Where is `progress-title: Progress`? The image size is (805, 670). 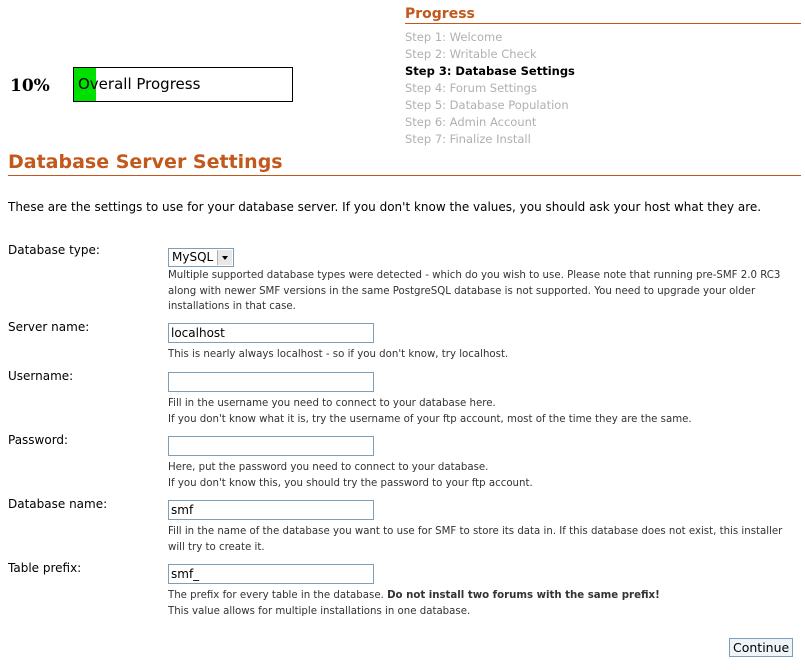 progress-title: Progress is located at coordinates (603, 15).